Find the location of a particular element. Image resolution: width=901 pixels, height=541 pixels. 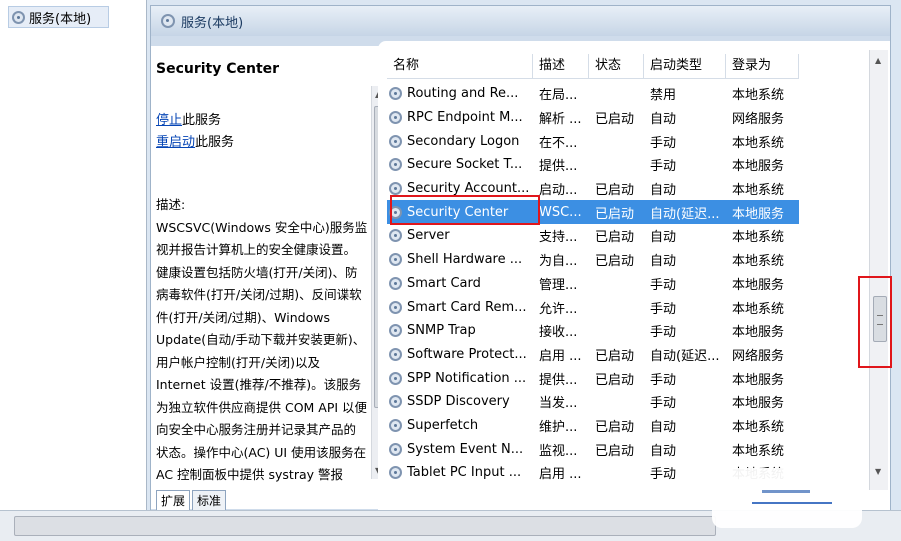

services-list-scrollbar: ▲ ▼ is located at coordinates (878, 270).